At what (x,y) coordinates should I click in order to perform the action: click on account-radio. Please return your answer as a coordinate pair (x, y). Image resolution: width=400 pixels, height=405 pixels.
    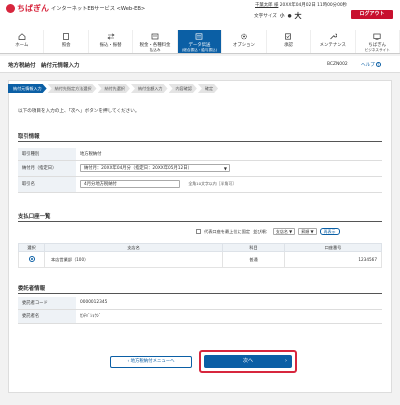
    Looking at the image, I should click on (31, 259).